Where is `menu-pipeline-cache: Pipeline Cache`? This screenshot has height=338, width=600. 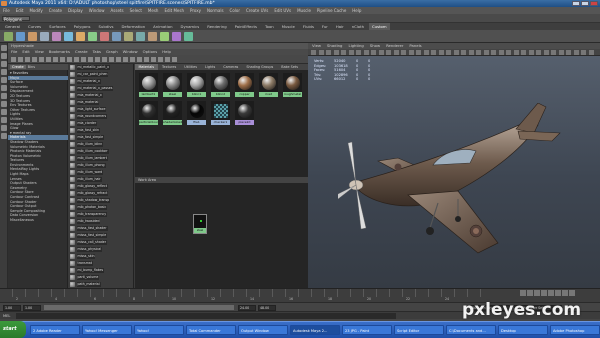
menu-pipeline-cache: Pipeline Cache is located at coordinates (331, 10).